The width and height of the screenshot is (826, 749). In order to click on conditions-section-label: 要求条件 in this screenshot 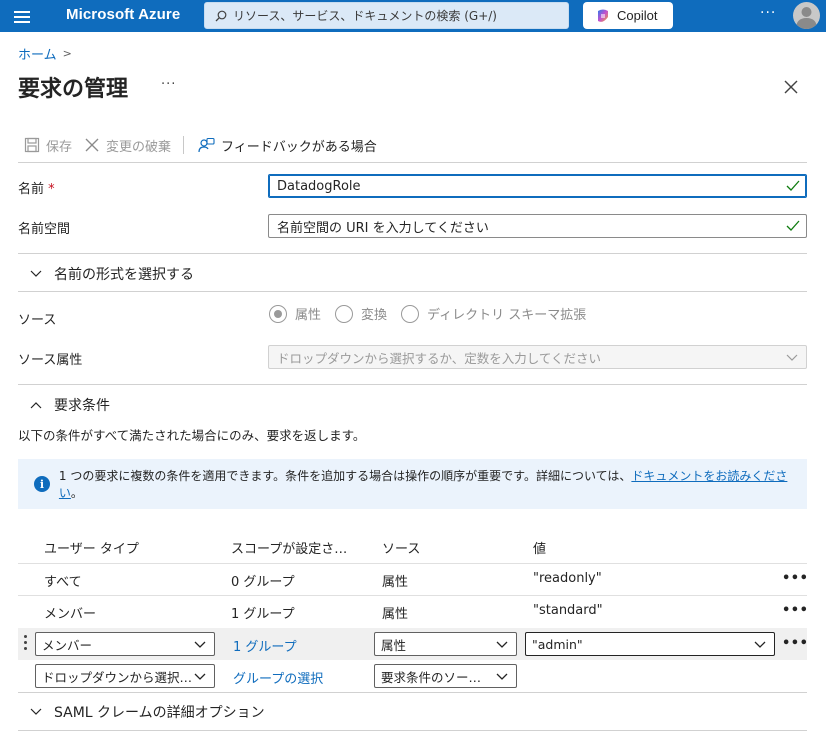, I will do `click(82, 406)`.